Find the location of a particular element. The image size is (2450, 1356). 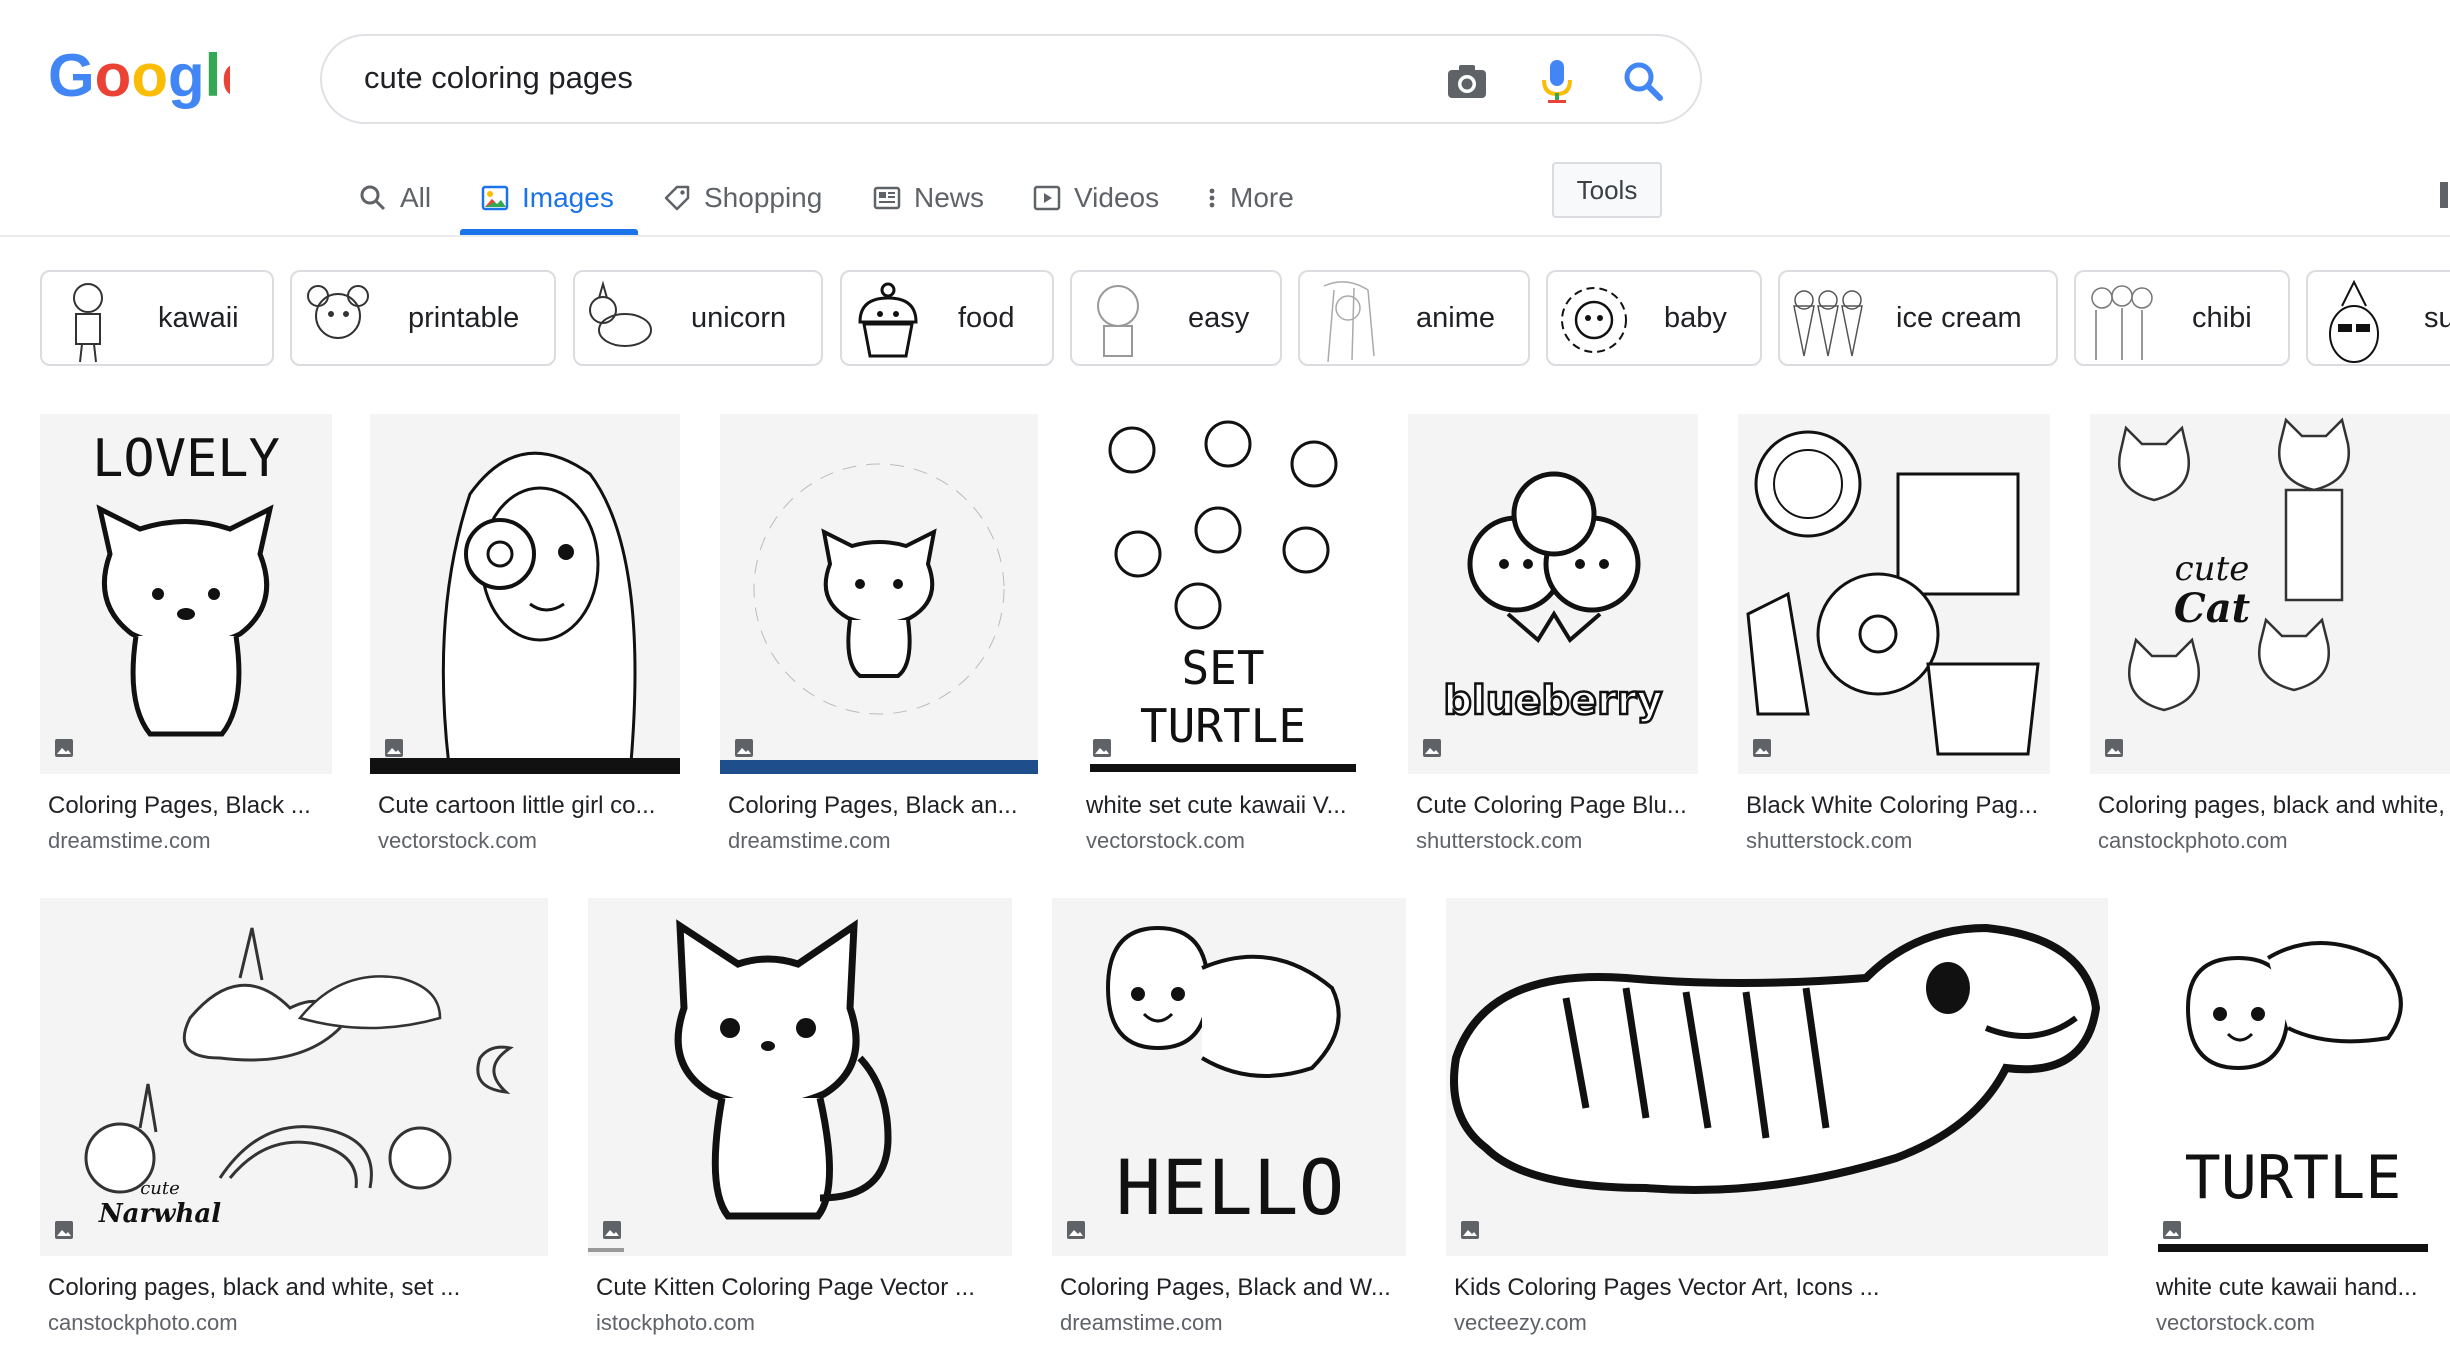

chip-printable: printable is located at coordinates (423, 318).